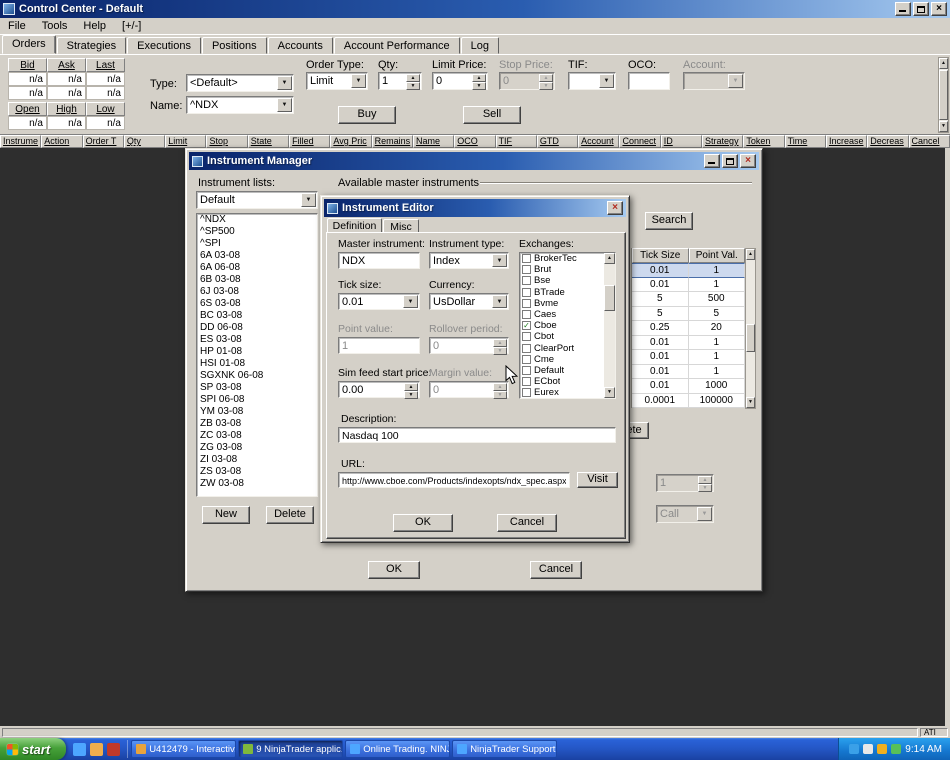 This screenshot has width=950, height=760. I want to click on instrument-list-item: SP 03-08, so click(257, 388).